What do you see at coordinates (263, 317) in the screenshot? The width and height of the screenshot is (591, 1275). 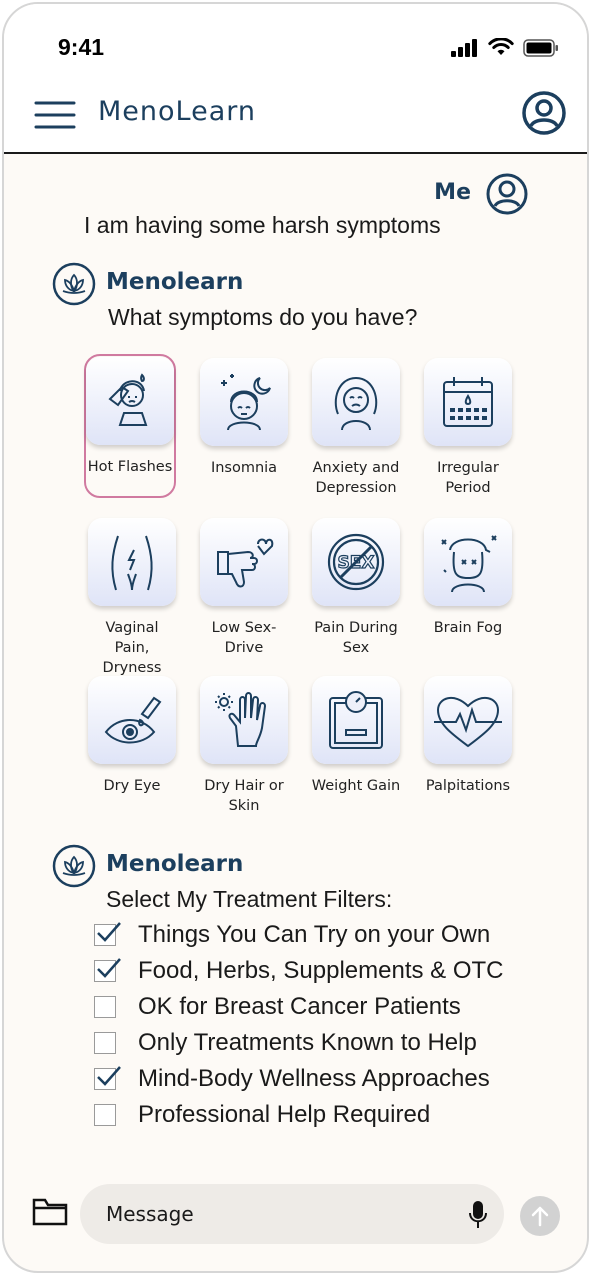 I see `bot-message: What symptoms do you have?` at bounding box center [263, 317].